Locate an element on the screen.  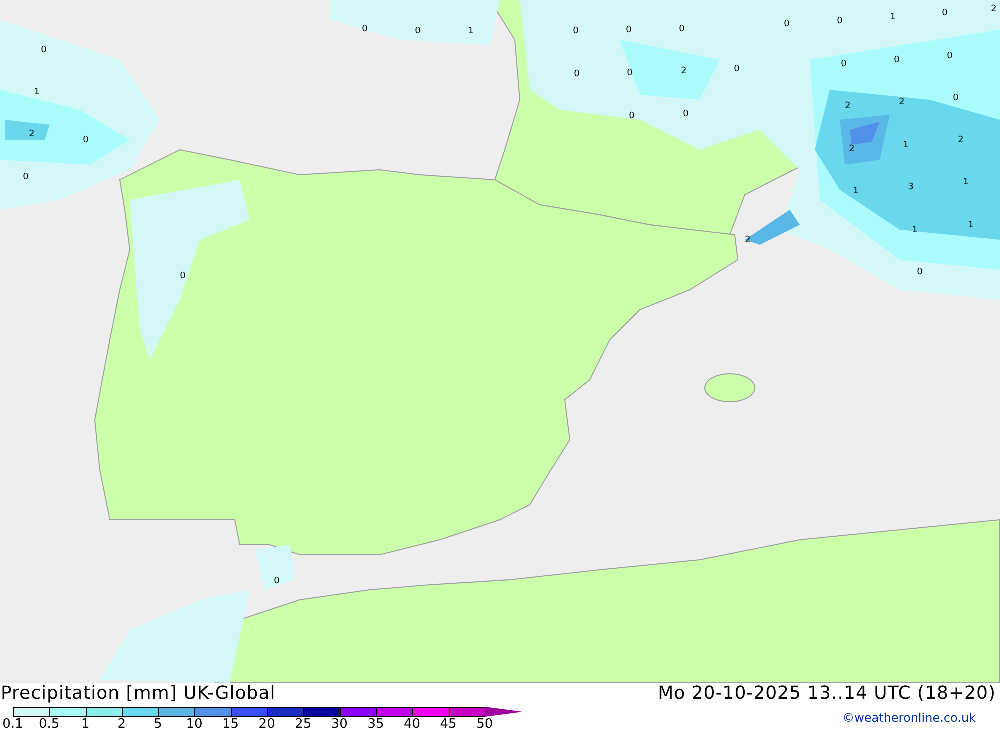
map-title: Precipitation [mm] UK-Global is located at coordinates (138, 694).